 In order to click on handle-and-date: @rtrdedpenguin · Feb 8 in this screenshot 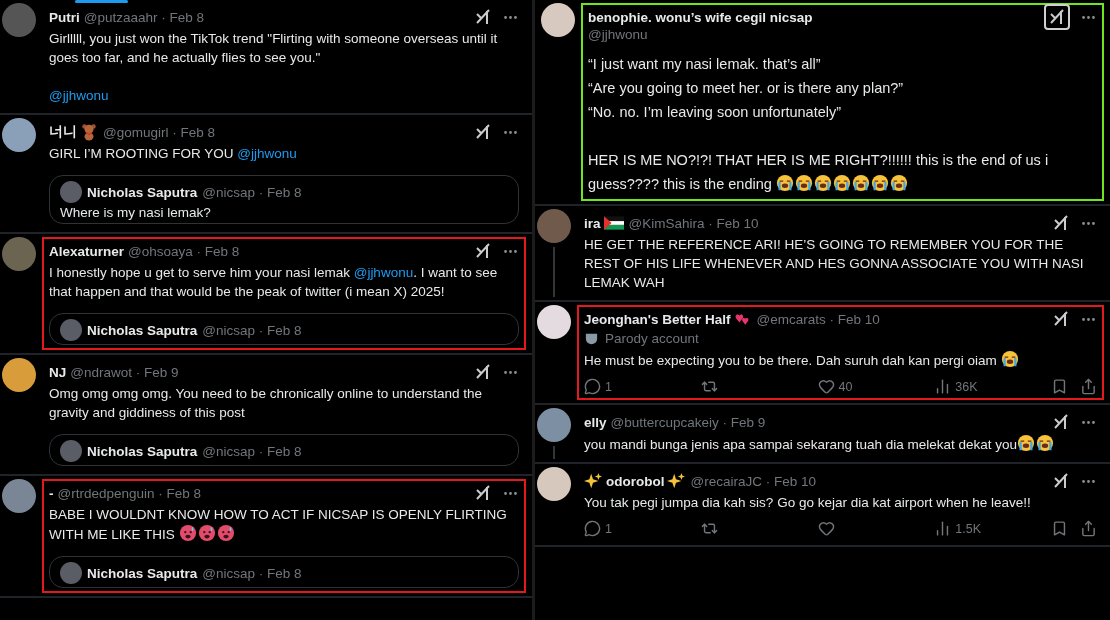, I will do `click(129, 493)`.